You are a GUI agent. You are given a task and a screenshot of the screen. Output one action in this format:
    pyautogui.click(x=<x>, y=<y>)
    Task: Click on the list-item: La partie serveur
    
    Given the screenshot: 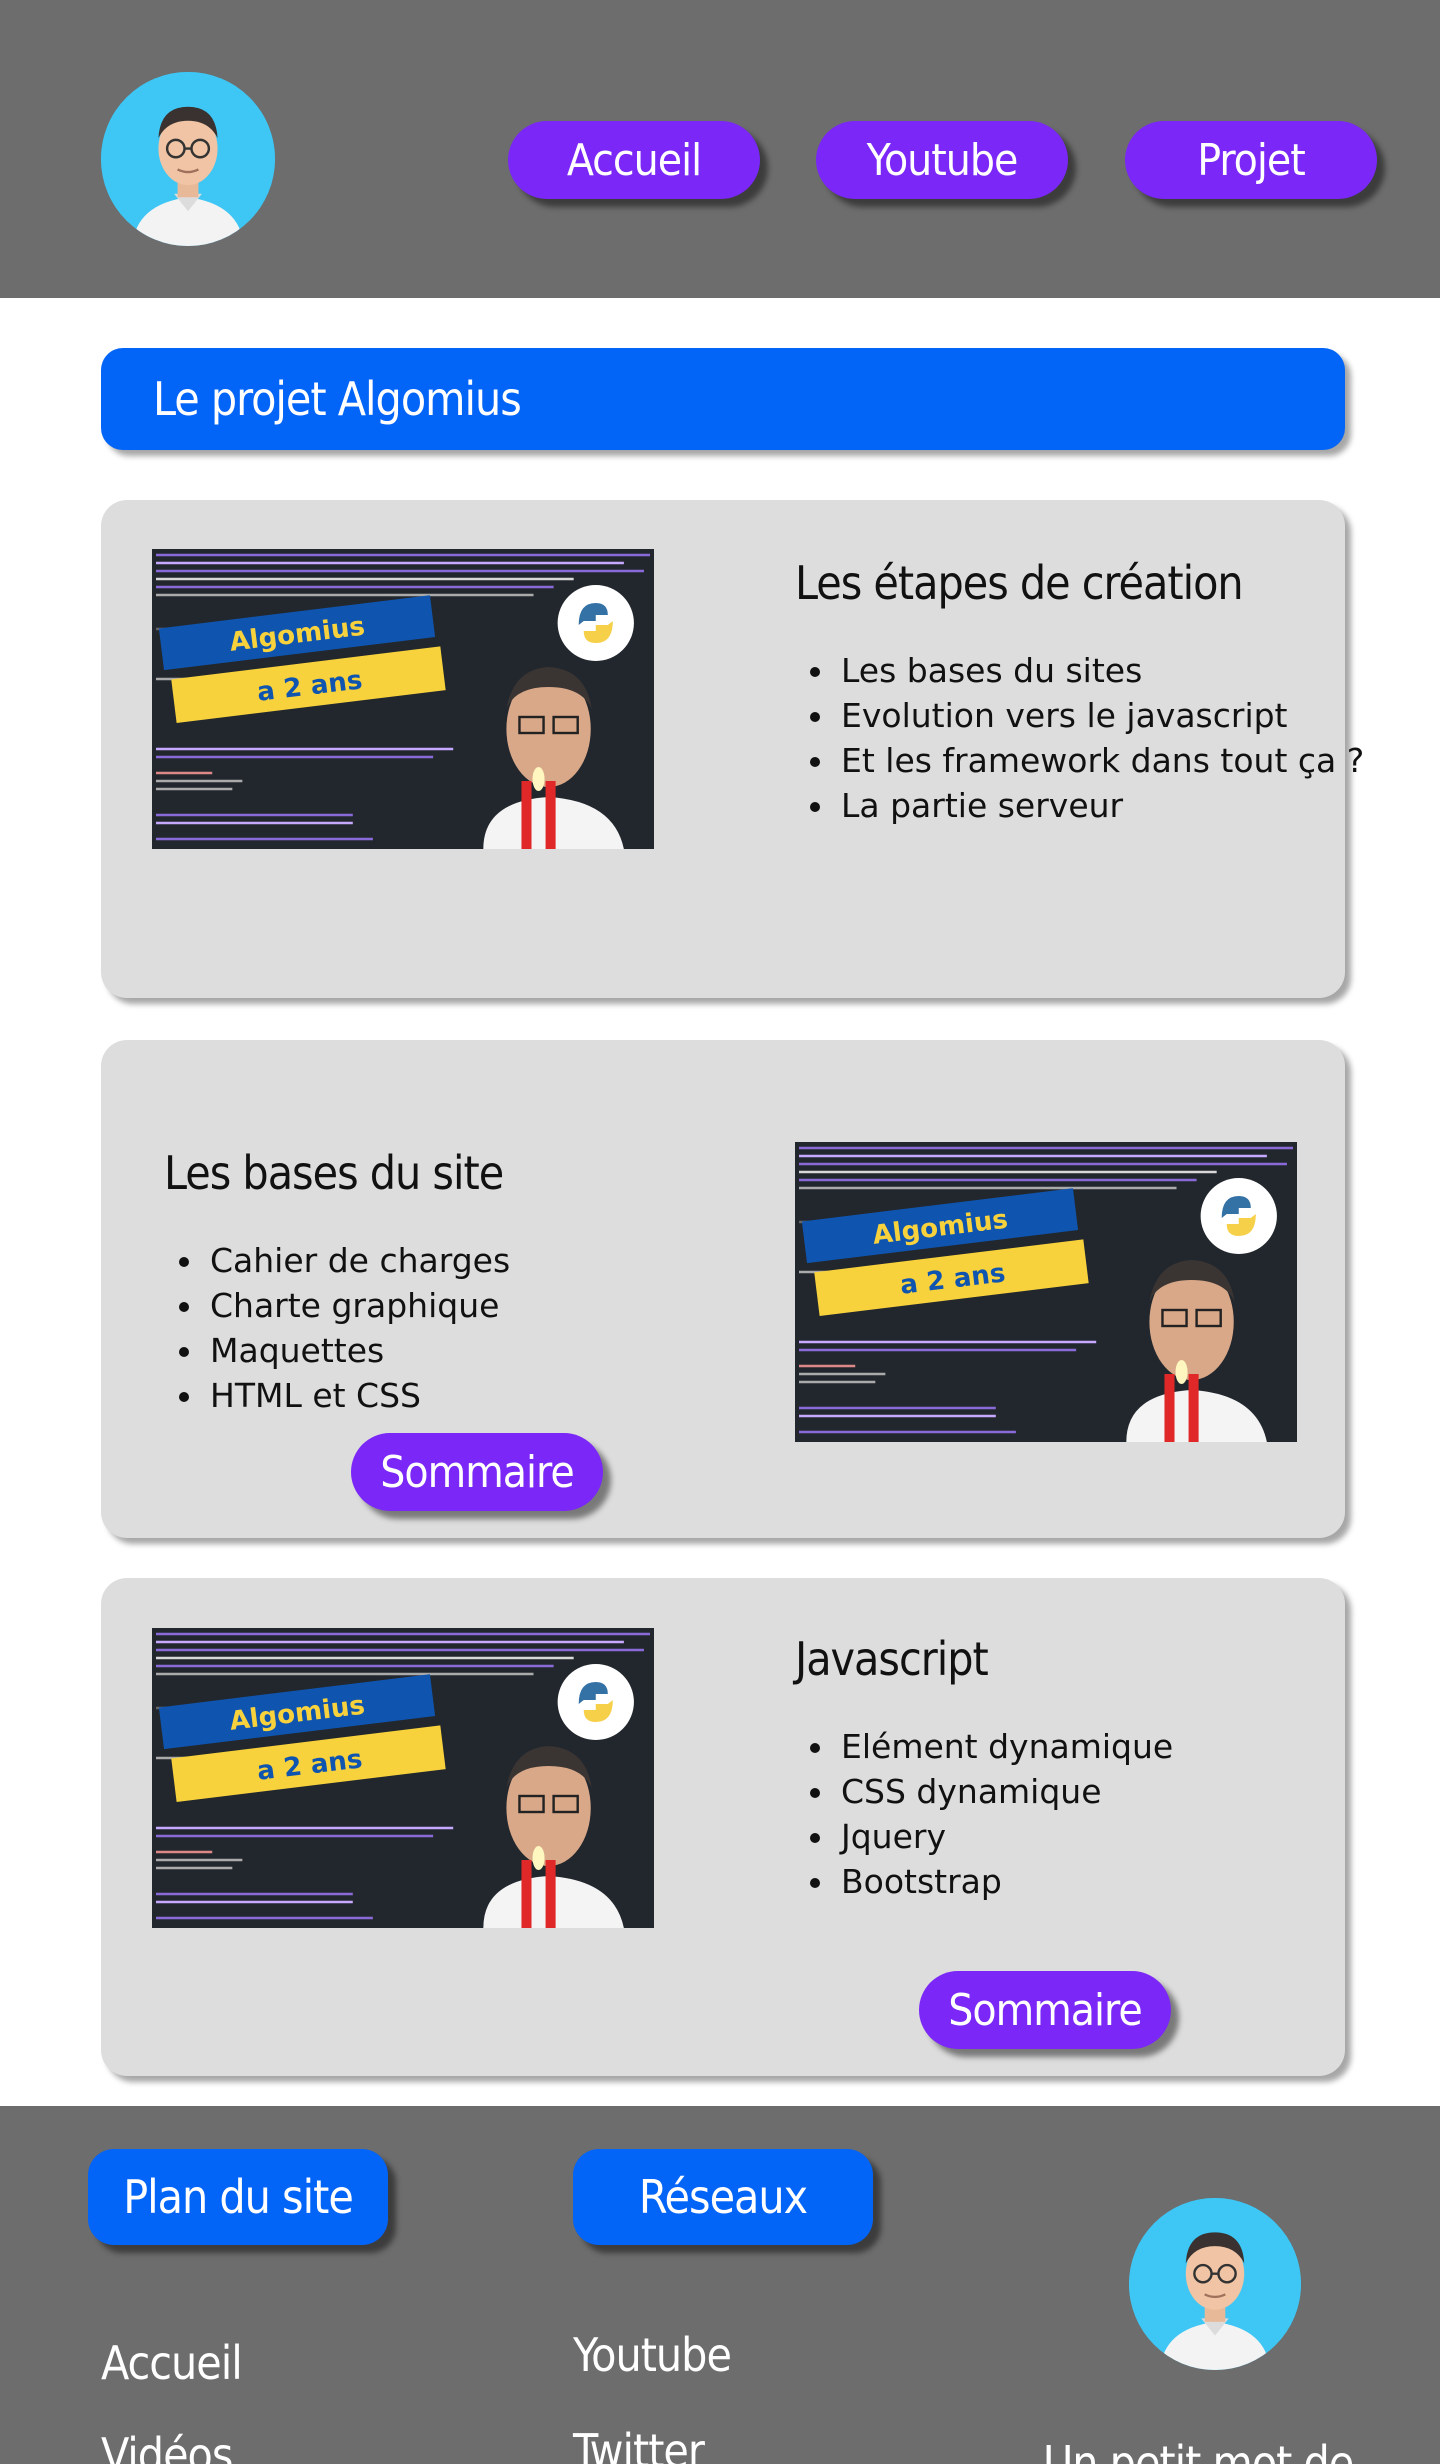 What is the action you would take?
    pyautogui.click(x=1100, y=805)
    